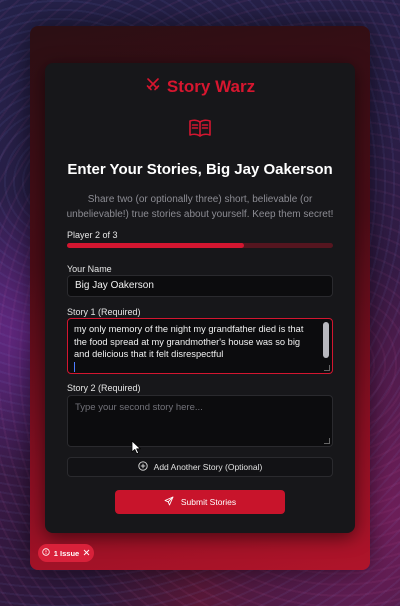 The width and height of the screenshot is (400, 606). Describe the element at coordinates (326, 340) in the screenshot. I see `scrollbar-thumb` at that location.